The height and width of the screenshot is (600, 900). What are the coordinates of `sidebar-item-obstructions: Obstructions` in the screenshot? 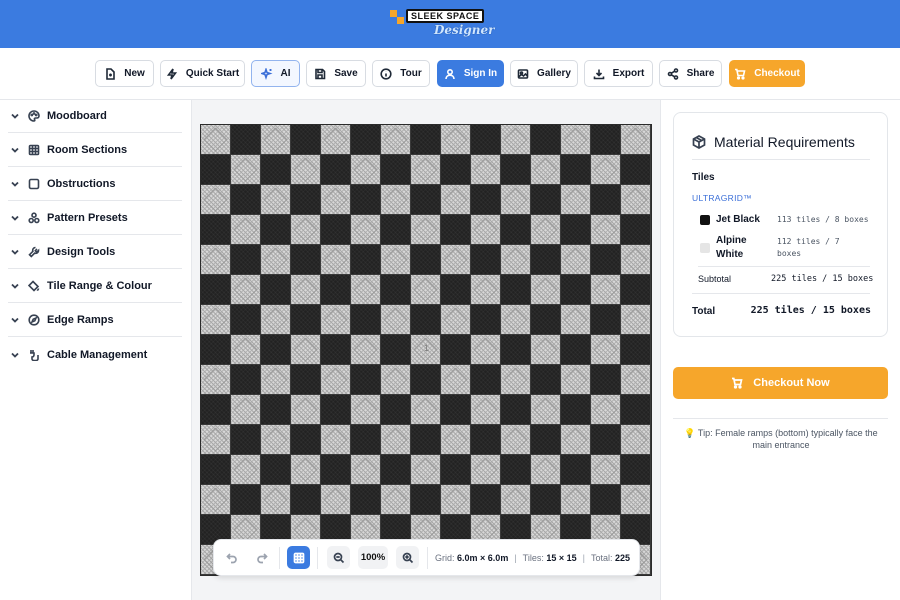 It's located at (95, 184).